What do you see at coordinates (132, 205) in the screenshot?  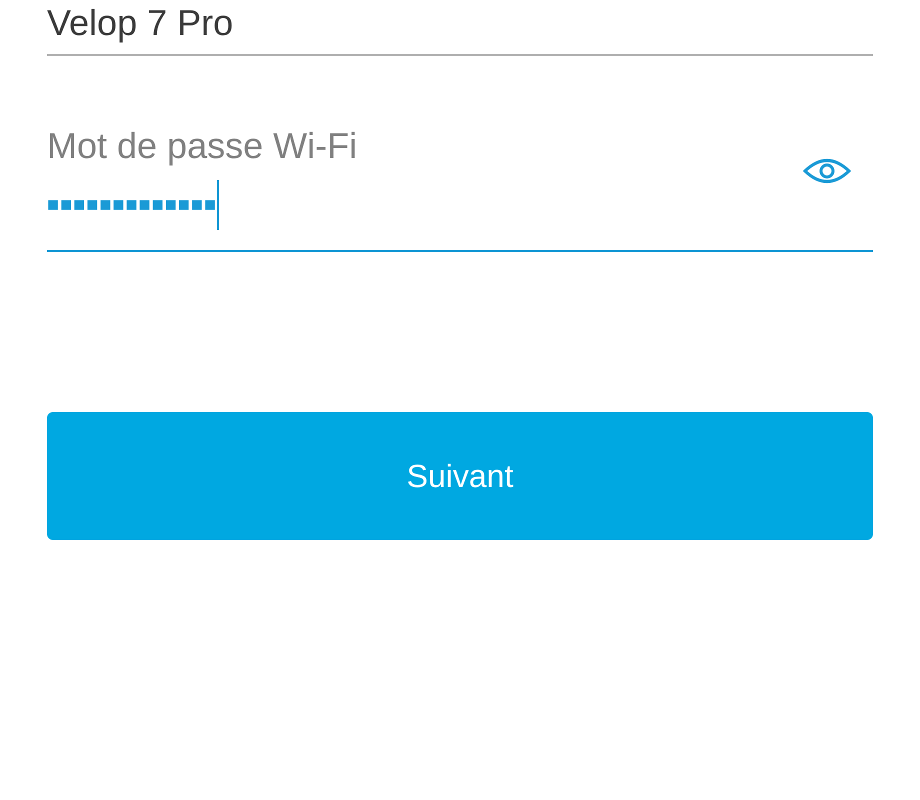 I see `password-value: ■■■■■■■■■■■■■` at bounding box center [132, 205].